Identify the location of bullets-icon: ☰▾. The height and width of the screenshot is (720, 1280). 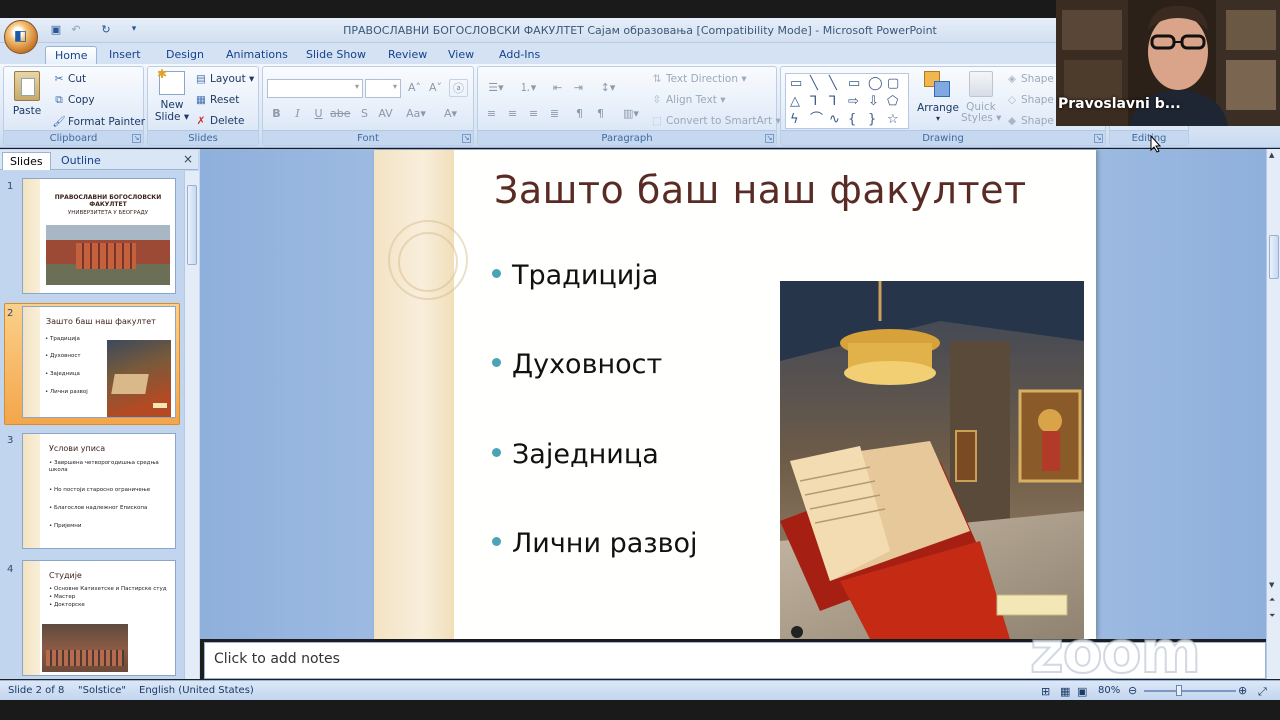
(496, 88).